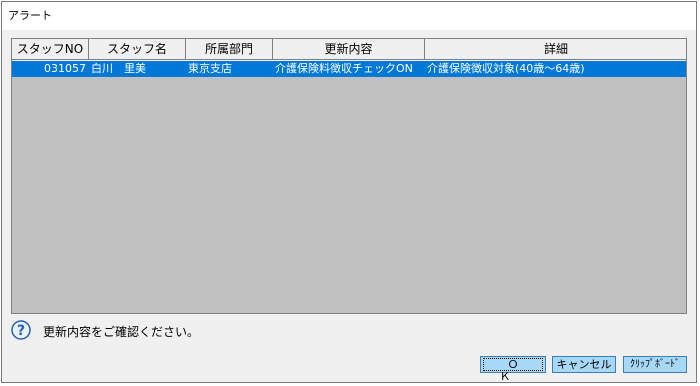 Image resolution: width=700 pixels, height=386 pixels. Describe the element at coordinates (211, 331) in the screenshot. I see `status-area: ? 更新内容をご確認ください。` at that location.